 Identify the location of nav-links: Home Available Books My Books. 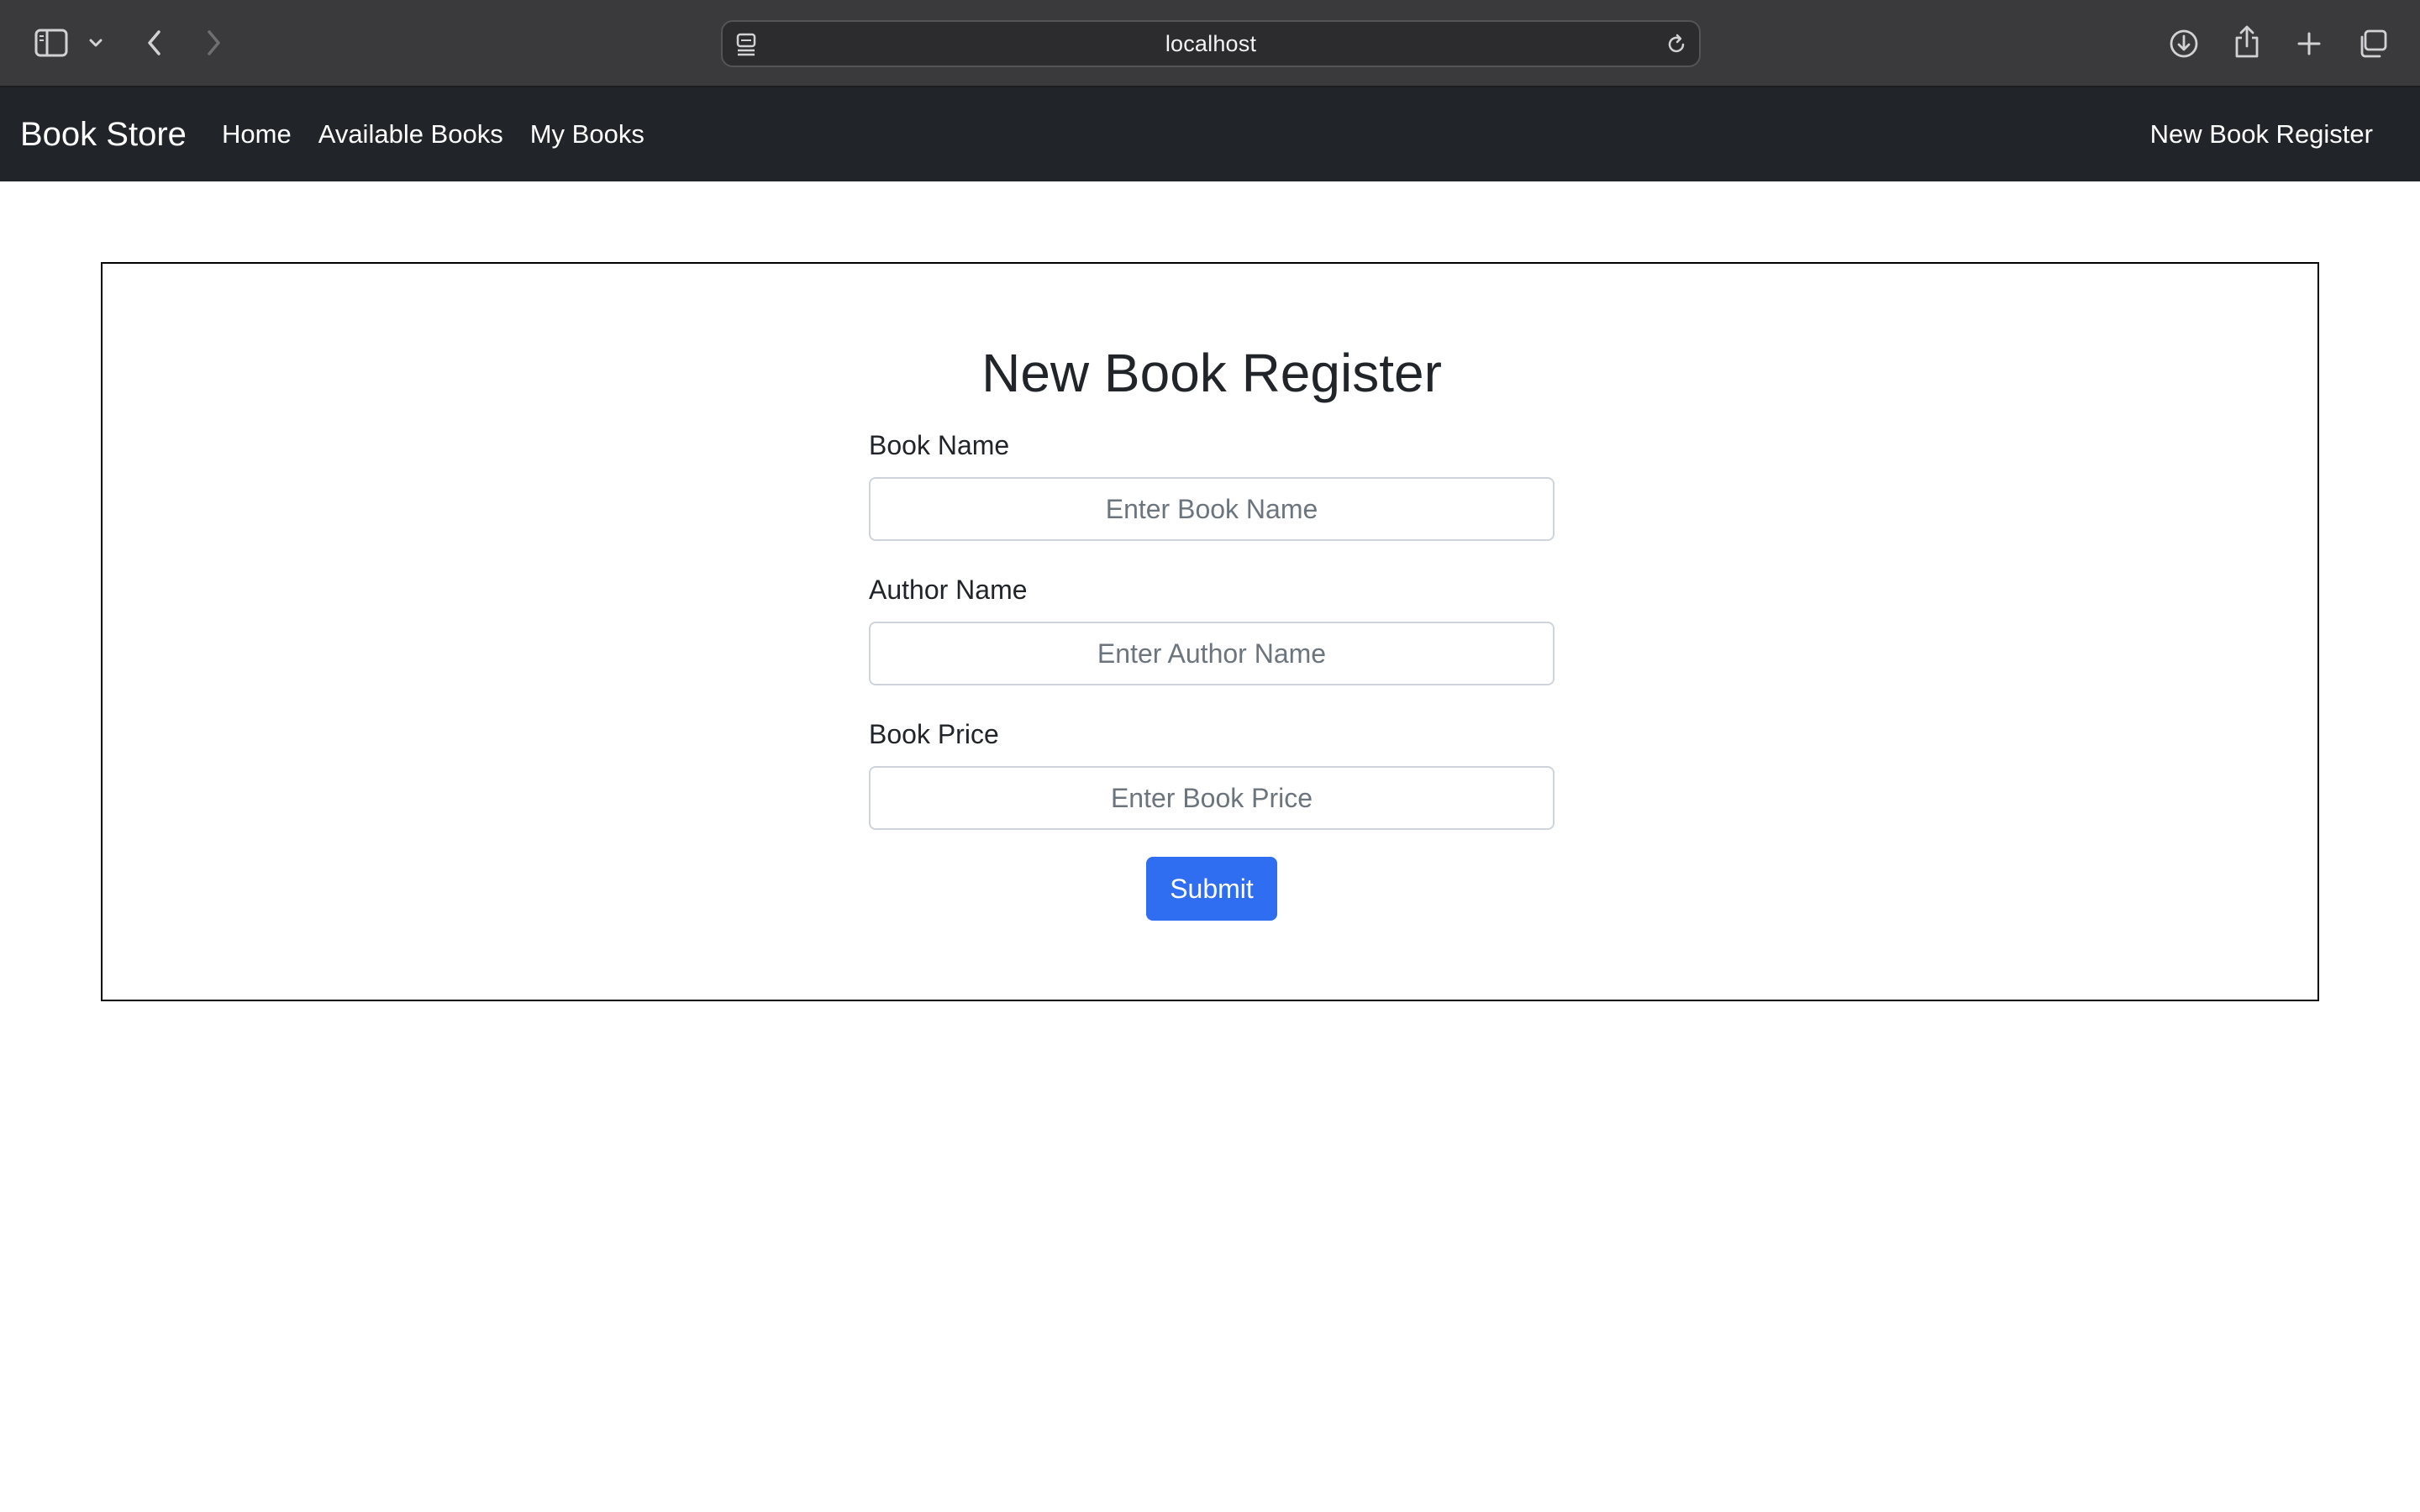
(447, 134).